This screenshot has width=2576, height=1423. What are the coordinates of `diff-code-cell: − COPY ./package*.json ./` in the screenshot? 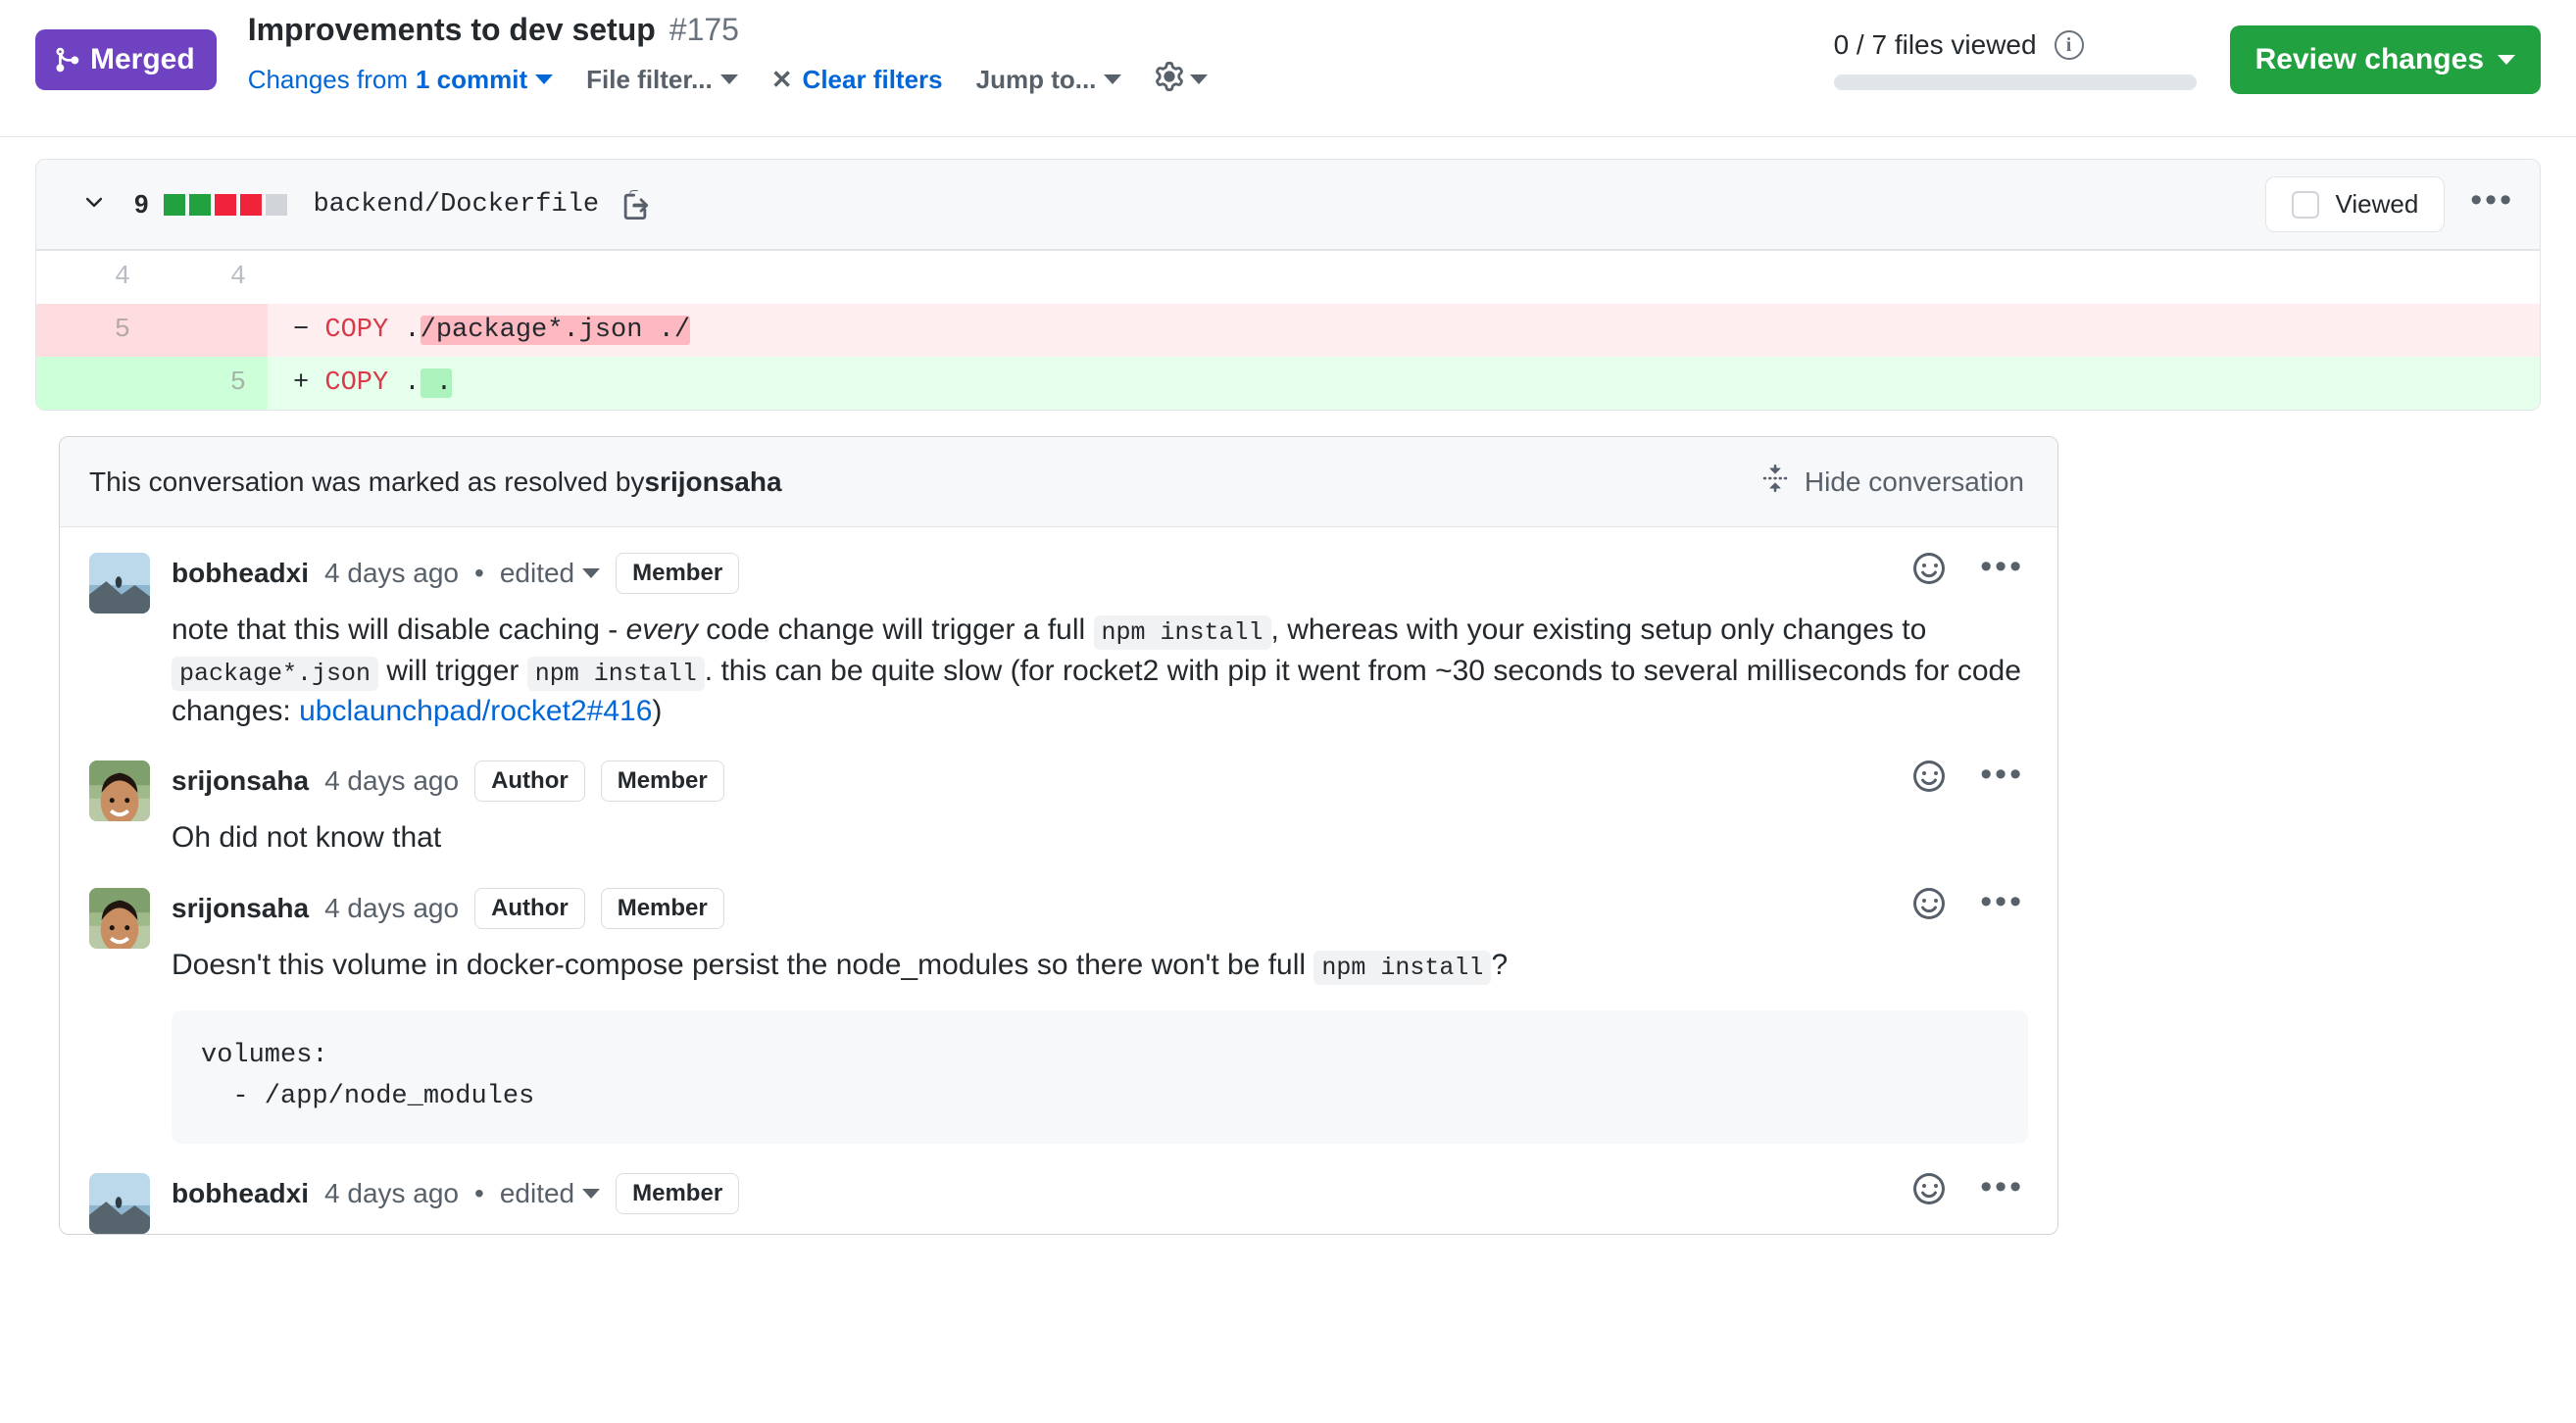 It's located at (1404, 330).